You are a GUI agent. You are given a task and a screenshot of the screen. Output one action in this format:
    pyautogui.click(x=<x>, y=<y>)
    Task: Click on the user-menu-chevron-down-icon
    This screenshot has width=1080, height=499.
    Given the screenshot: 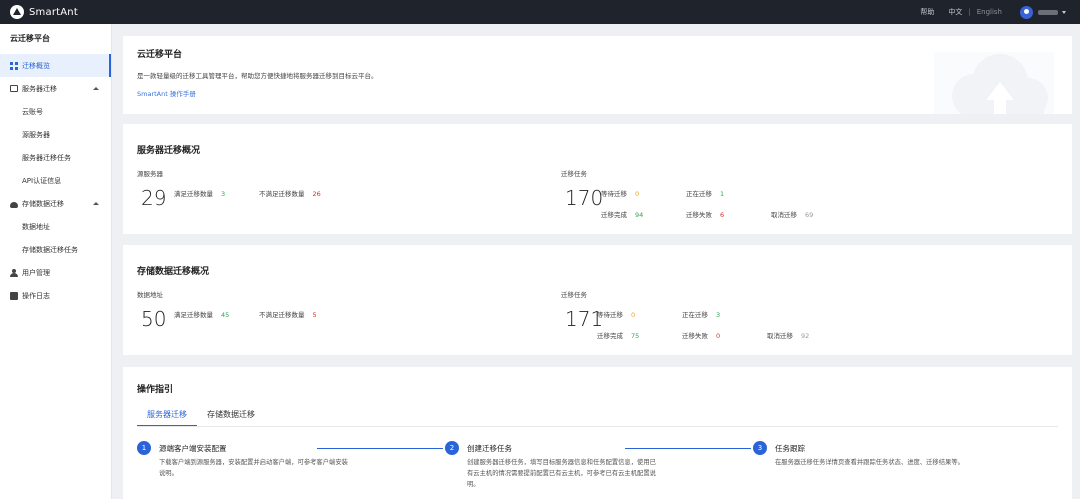 What is the action you would take?
    pyautogui.click(x=1064, y=12)
    